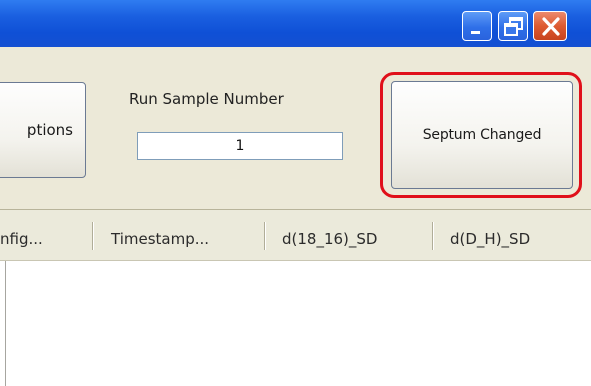 The image size is (591, 386). I want to click on septum-changed-button-label: Septum Changed, so click(482, 135).